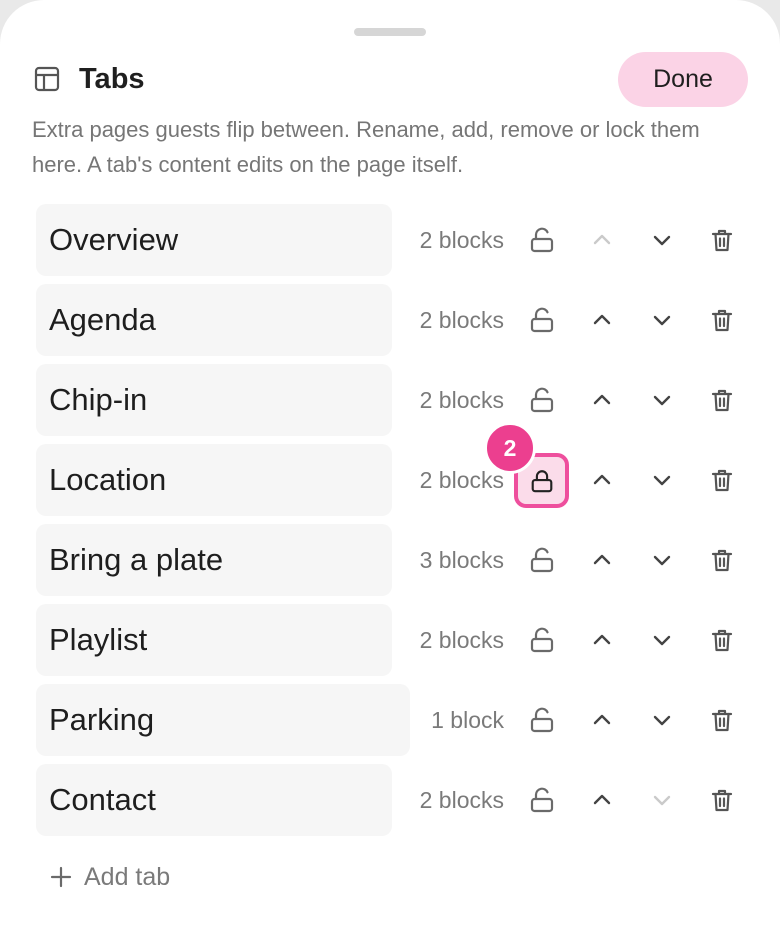 The image size is (780, 928). What do you see at coordinates (112, 79) in the screenshot?
I see `sheet-title: Tabs` at bounding box center [112, 79].